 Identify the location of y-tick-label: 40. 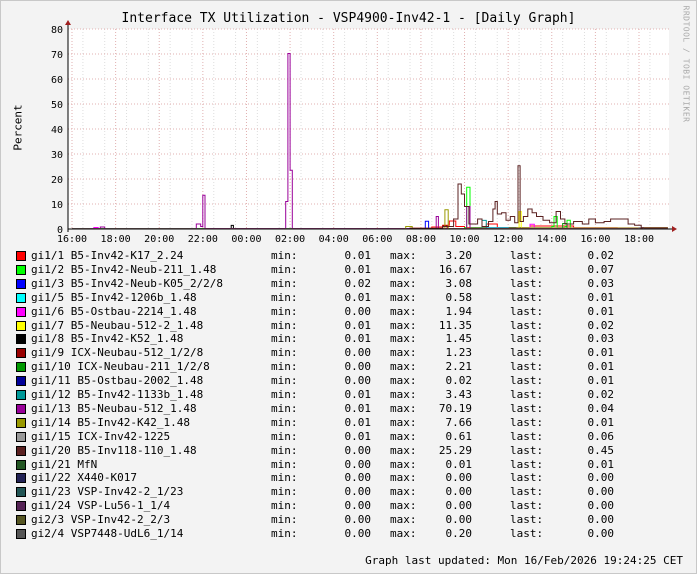
(57, 130).